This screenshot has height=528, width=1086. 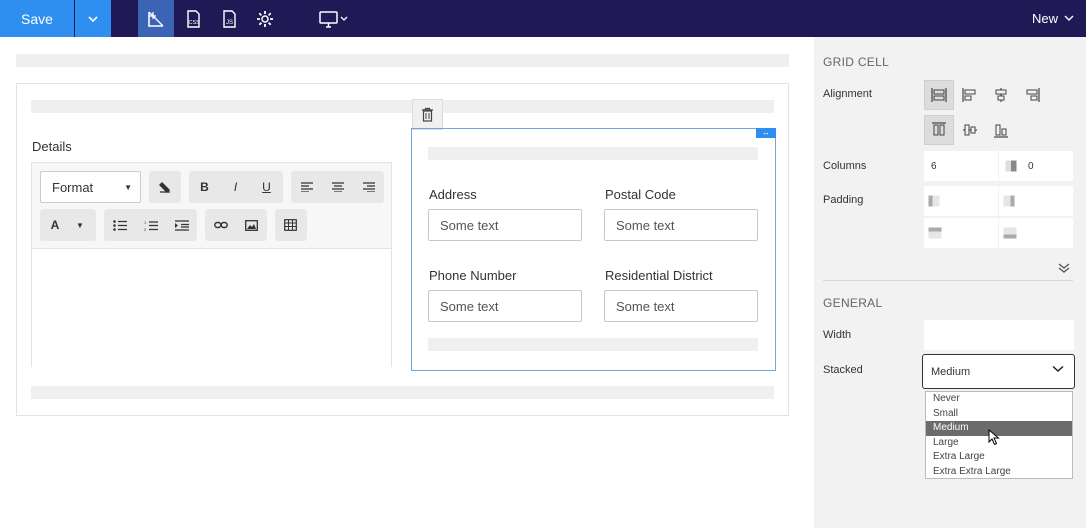 I want to click on new-menu: New, so click(x=1053, y=18).